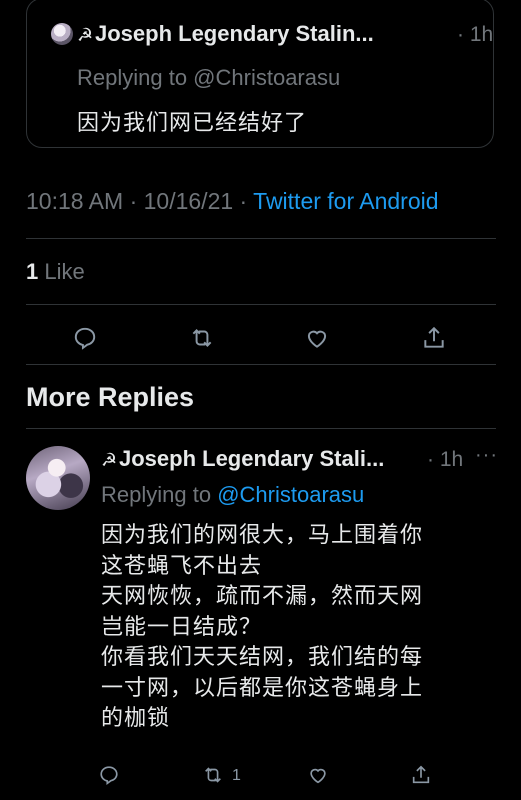 This screenshot has height=800, width=521. I want to click on mention-link: @Christoarasu, so click(290, 494).